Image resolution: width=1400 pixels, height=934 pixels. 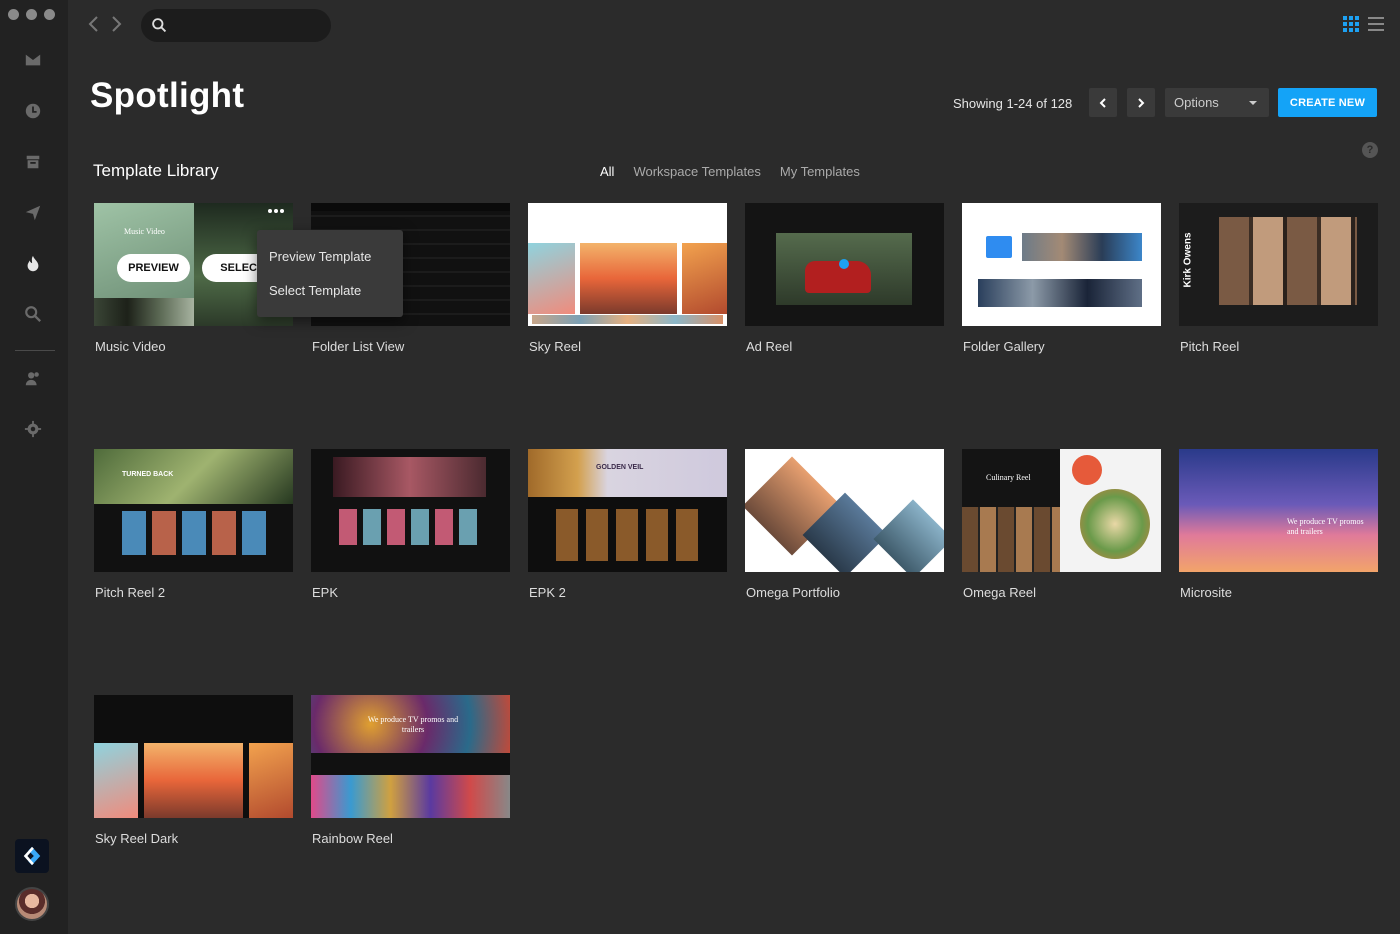 I want to click on search-input, so click(x=251, y=25).